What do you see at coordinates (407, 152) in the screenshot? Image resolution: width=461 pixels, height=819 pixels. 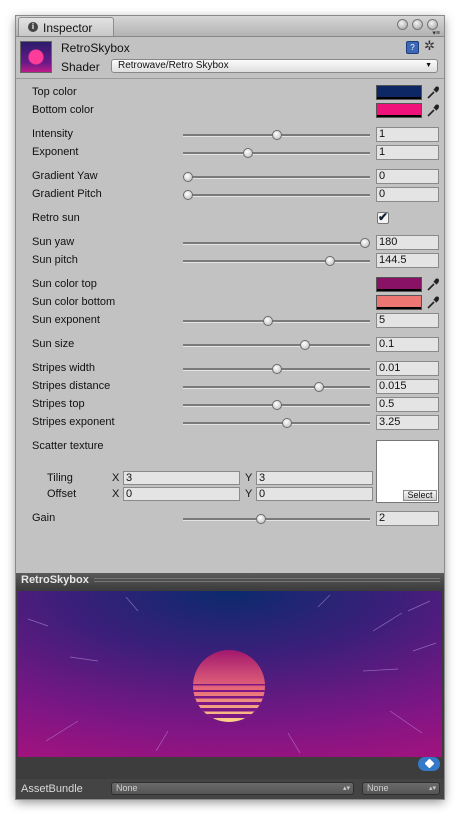 I see `exponent-field: 1` at bounding box center [407, 152].